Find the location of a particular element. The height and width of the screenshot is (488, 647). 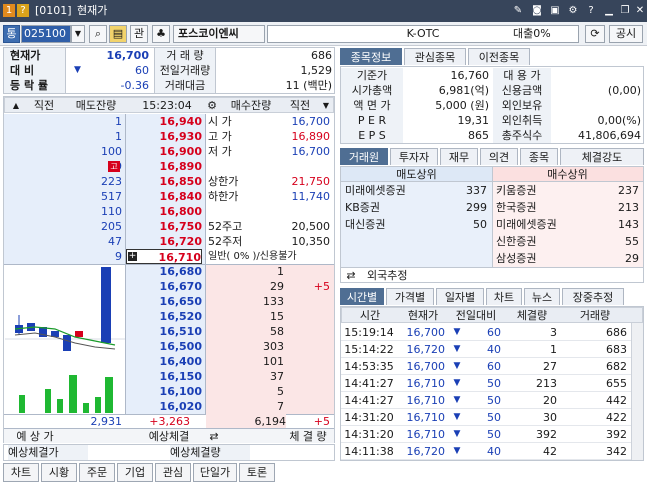

tab-stock-info: 종목정보 is located at coordinates (371, 56).